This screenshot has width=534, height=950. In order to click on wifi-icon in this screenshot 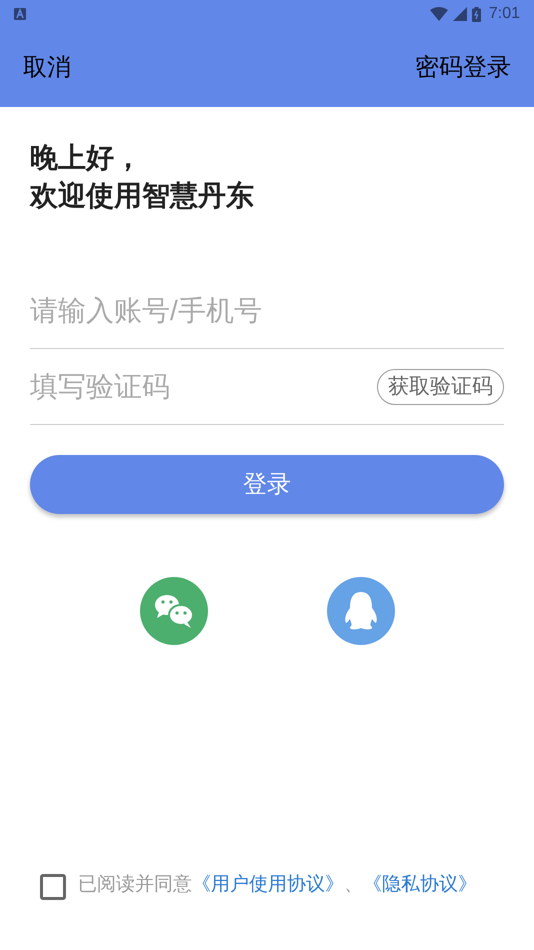, I will do `click(439, 14)`.